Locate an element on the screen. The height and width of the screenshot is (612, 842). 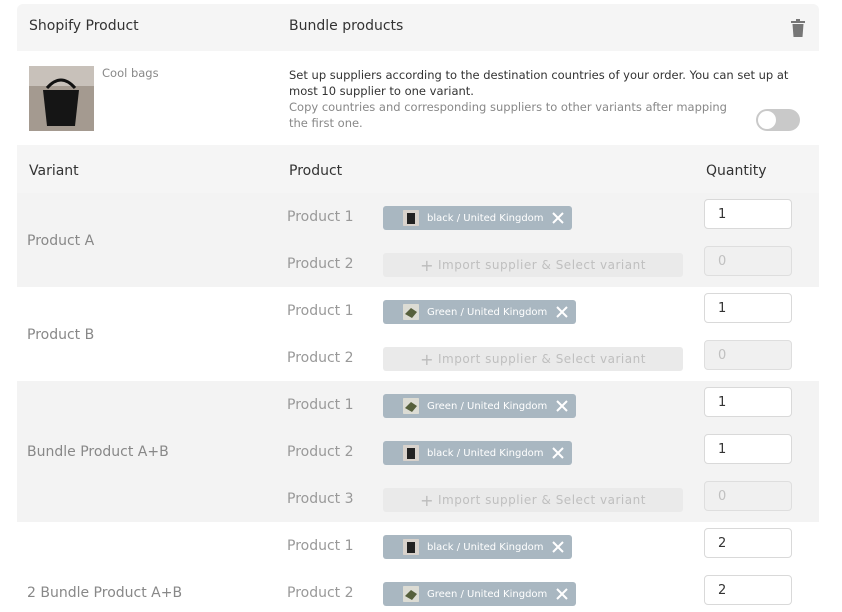
copy-countries-toggle is located at coordinates (778, 120).